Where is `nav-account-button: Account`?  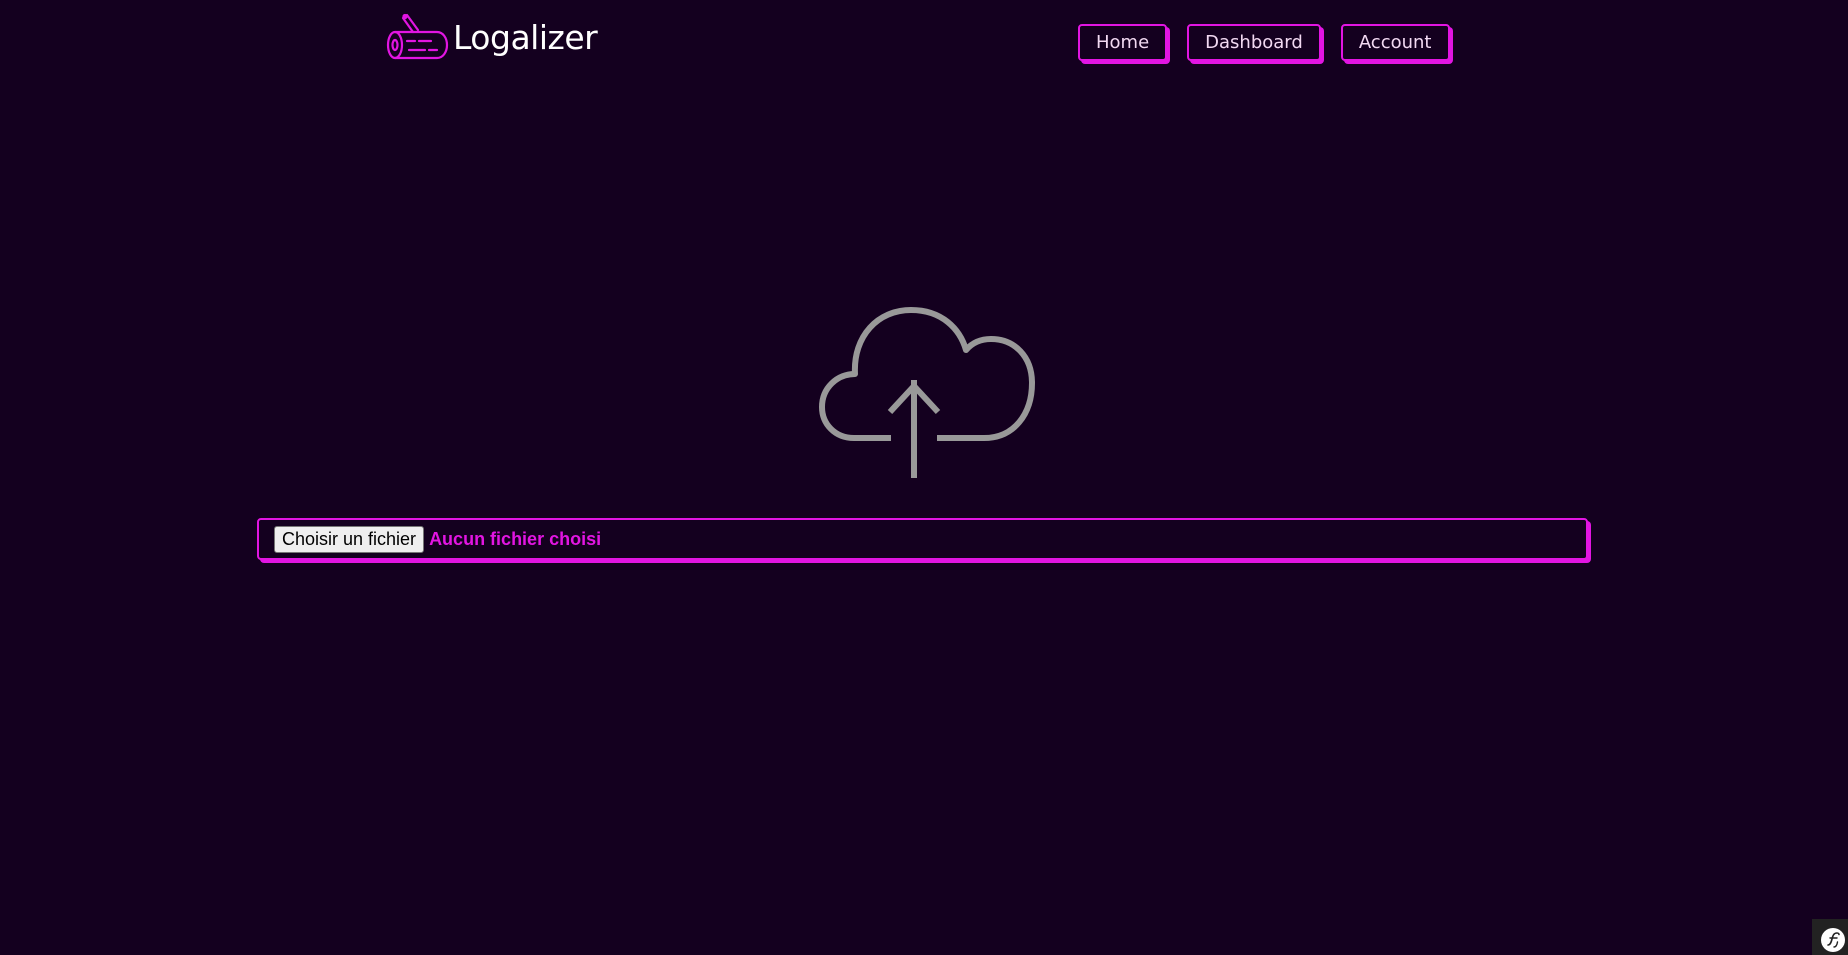
nav-account-button: Account is located at coordinates (1395, 42).